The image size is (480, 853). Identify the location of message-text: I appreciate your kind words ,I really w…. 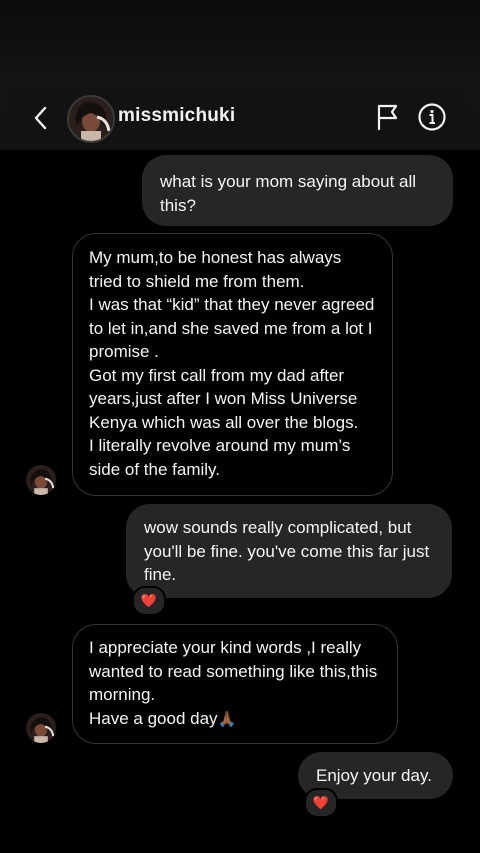
(233, 671).